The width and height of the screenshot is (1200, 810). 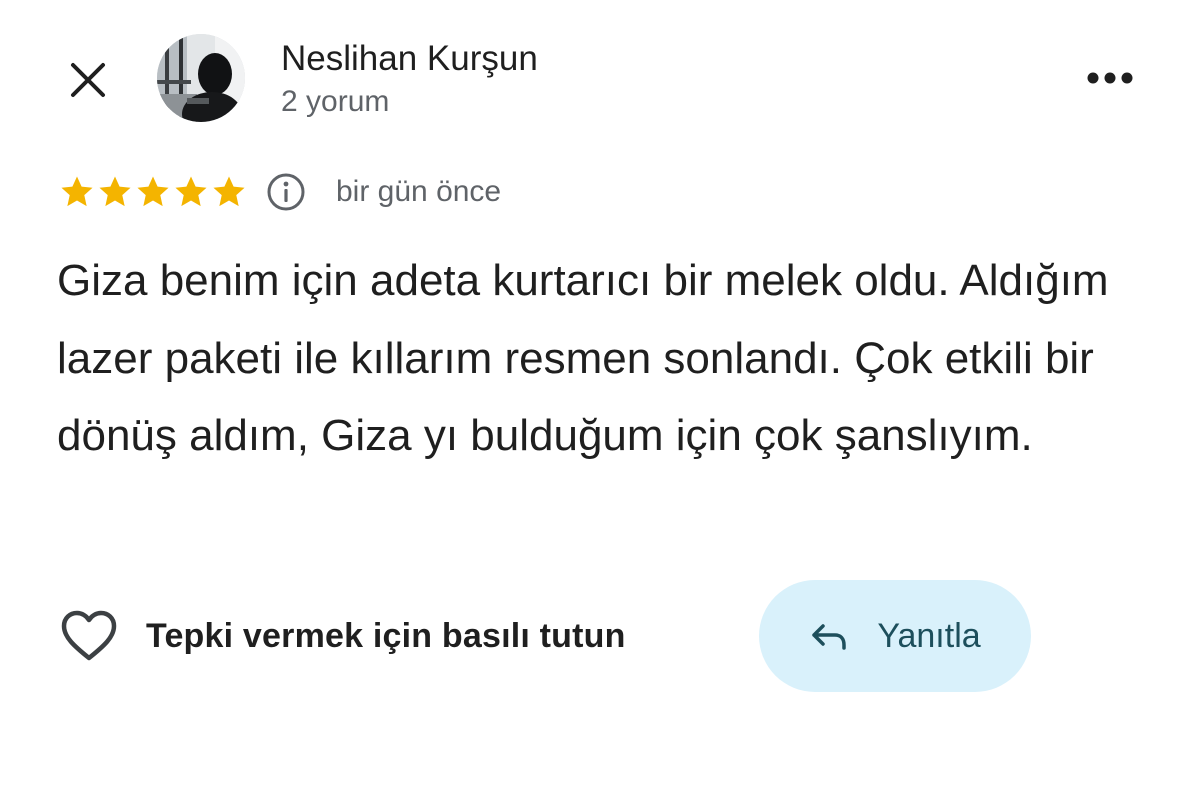 I want to click on reply-button: Yanıtla, so click(x=895, y=636).